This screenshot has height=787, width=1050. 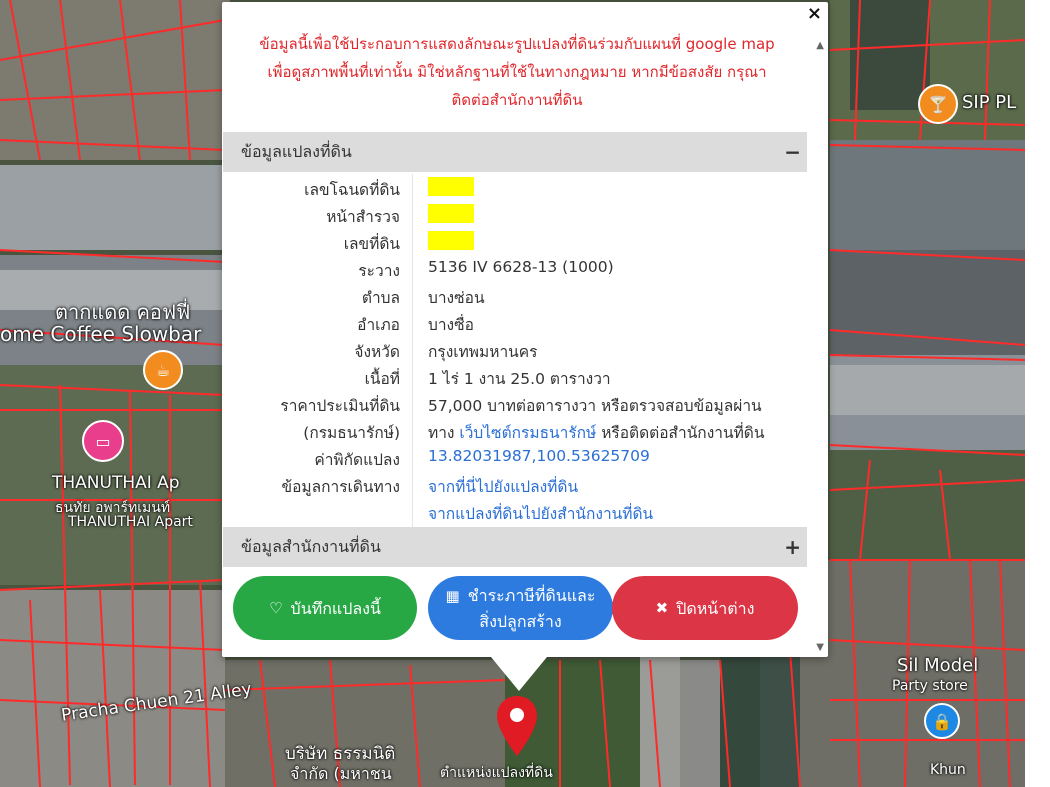 What do you see at coordinates (948, 770) in the screenshot?
I see `map-label-khun: Khun` at bounding box center [948, 770].